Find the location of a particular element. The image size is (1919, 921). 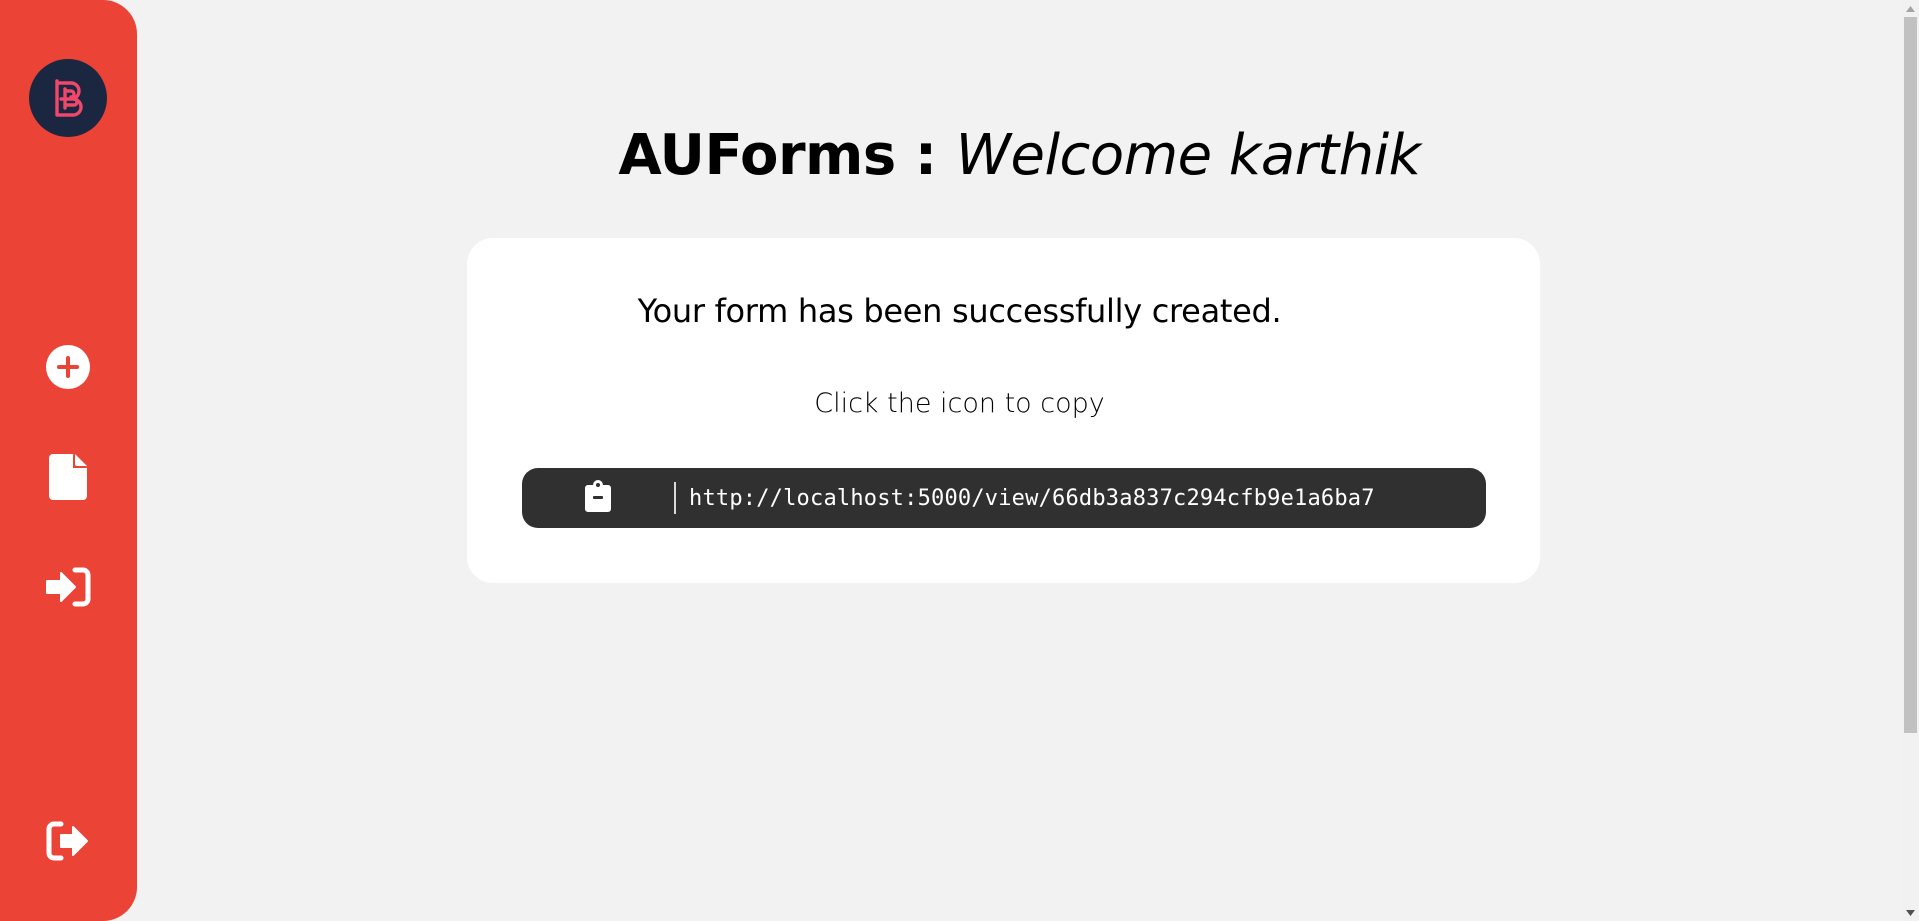

sidebar is located at coordinates (68, 460).